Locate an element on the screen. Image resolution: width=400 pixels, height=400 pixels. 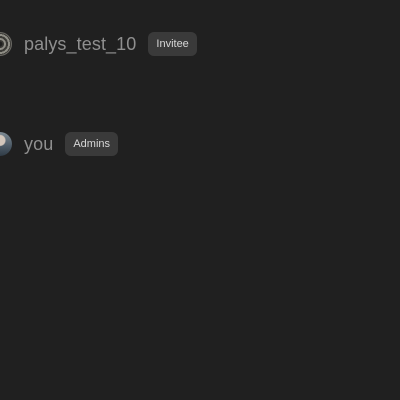
role-badge-invitee: Invitee is located at coordinates (172, 44).